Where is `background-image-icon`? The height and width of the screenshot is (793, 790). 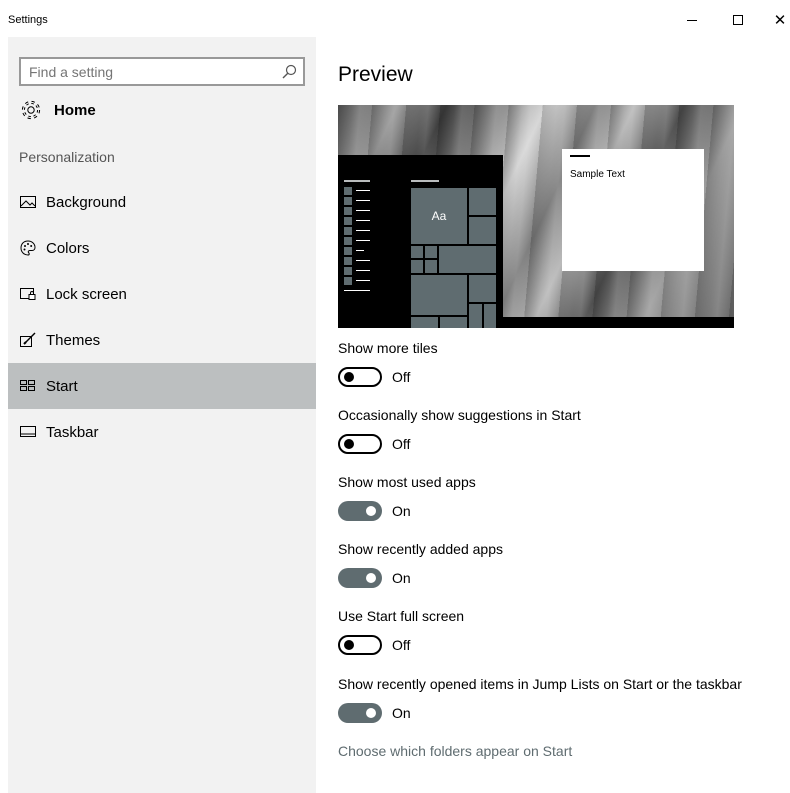 background-image-icon is located at coordinates (28, 202).